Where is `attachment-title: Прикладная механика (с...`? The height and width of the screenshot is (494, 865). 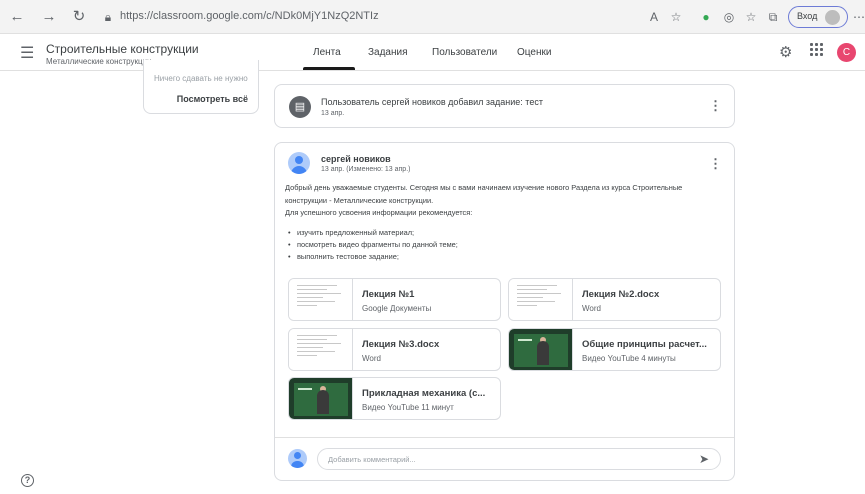 attachment-title: Прикладная механика (с... is located at coordinates (424, 393).